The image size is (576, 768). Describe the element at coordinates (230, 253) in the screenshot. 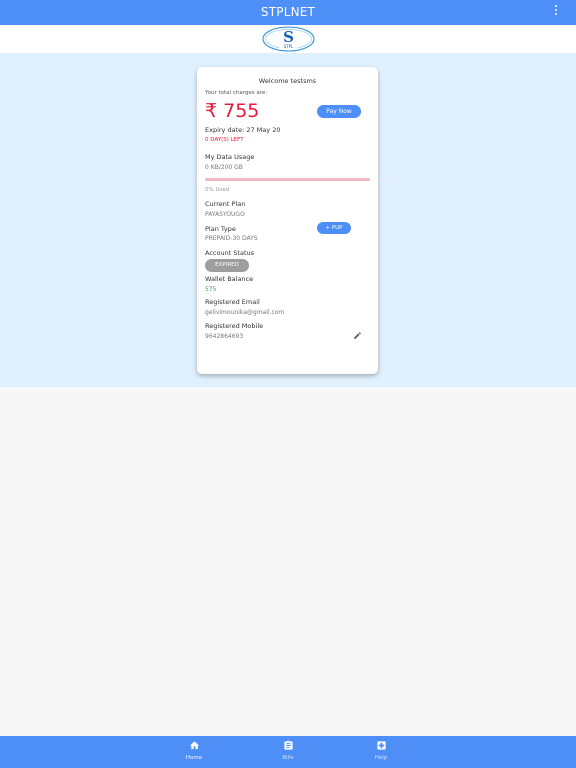

I see `account-status-label: Account Status` at that location.